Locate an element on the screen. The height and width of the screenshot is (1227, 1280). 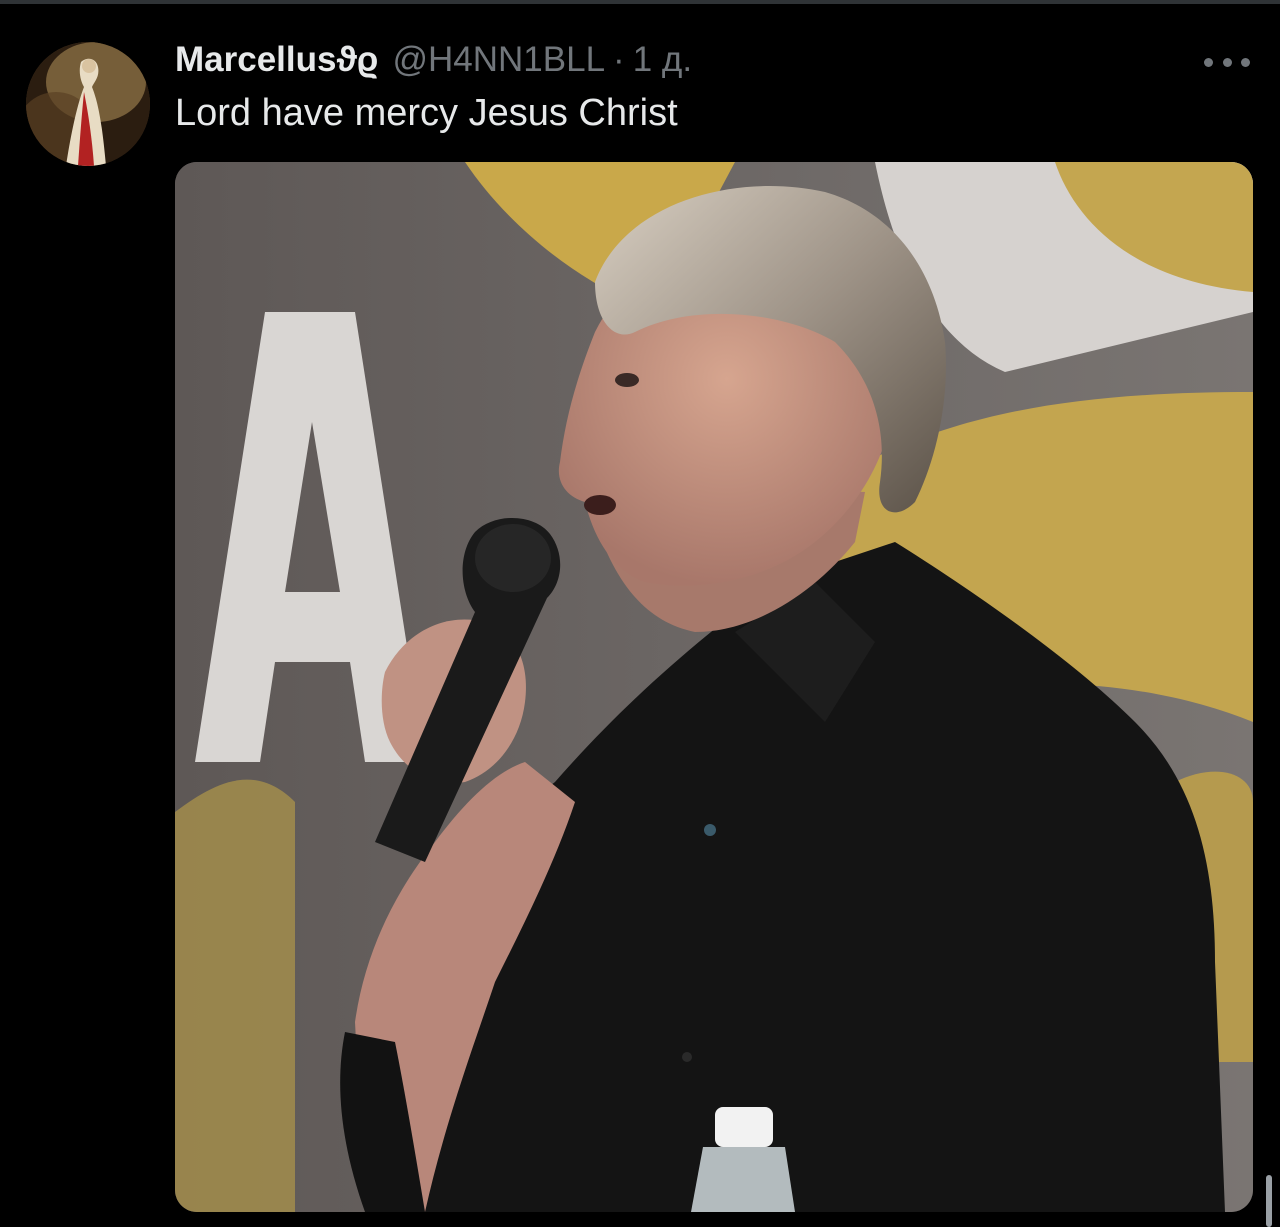
display-name: Marcellusϑϱ is located at coordinates (276, 60).